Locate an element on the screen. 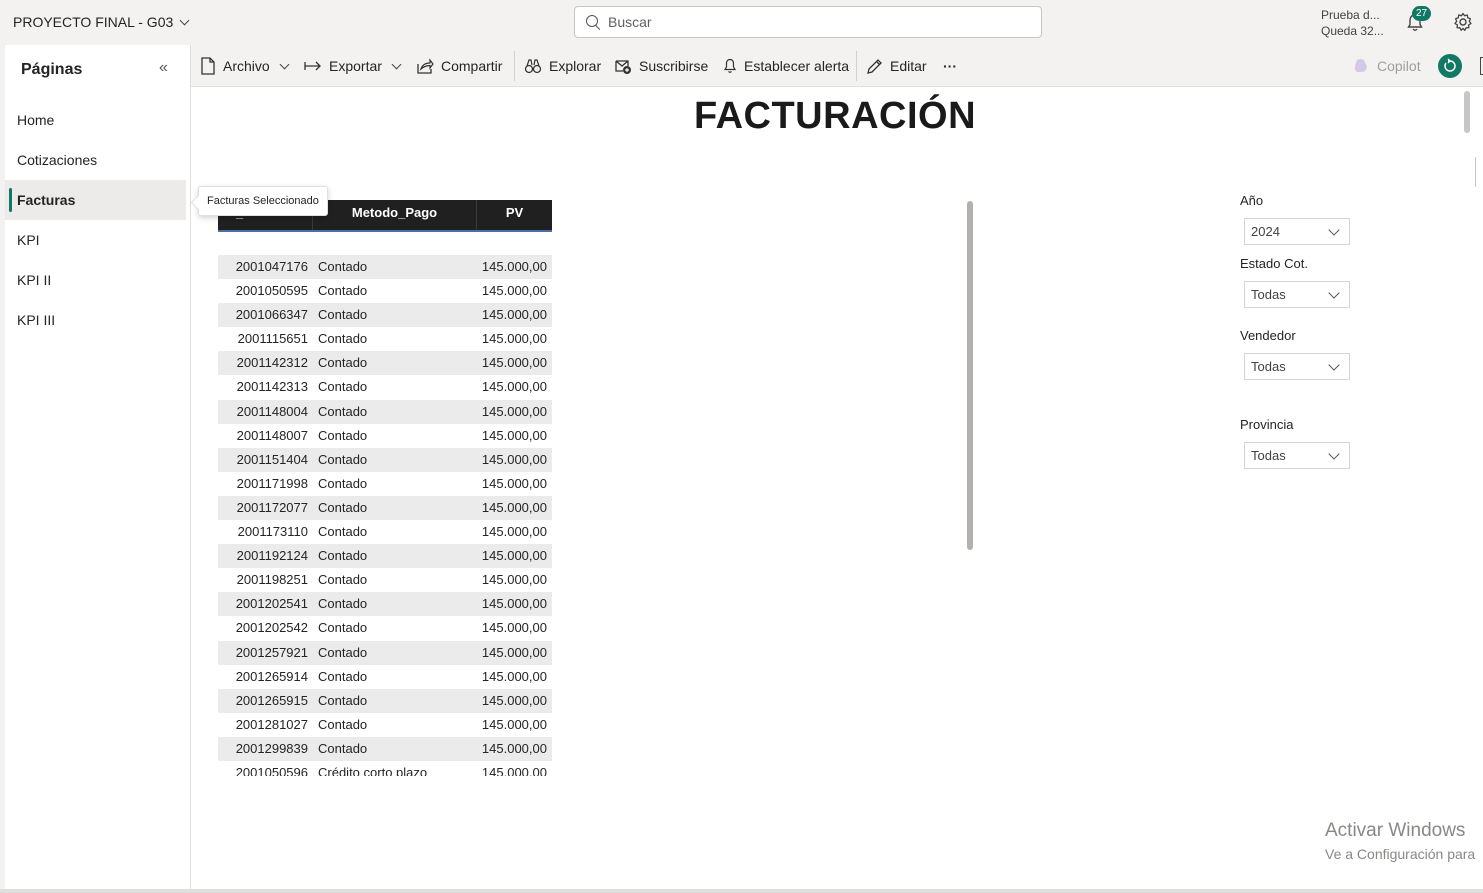 Image resolution: width=1483 pixels, height=893 pixels. slicer-estado-value: Todas is located at coordinates (1268, 294).